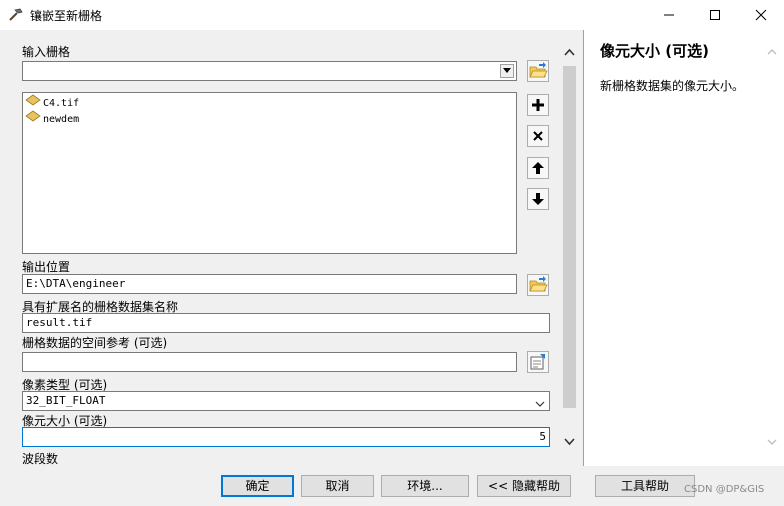 Image resolution: width=784 pixels, height=506 pixels. I want to click on dataset-name-value: result.tif, so click(59, 322).